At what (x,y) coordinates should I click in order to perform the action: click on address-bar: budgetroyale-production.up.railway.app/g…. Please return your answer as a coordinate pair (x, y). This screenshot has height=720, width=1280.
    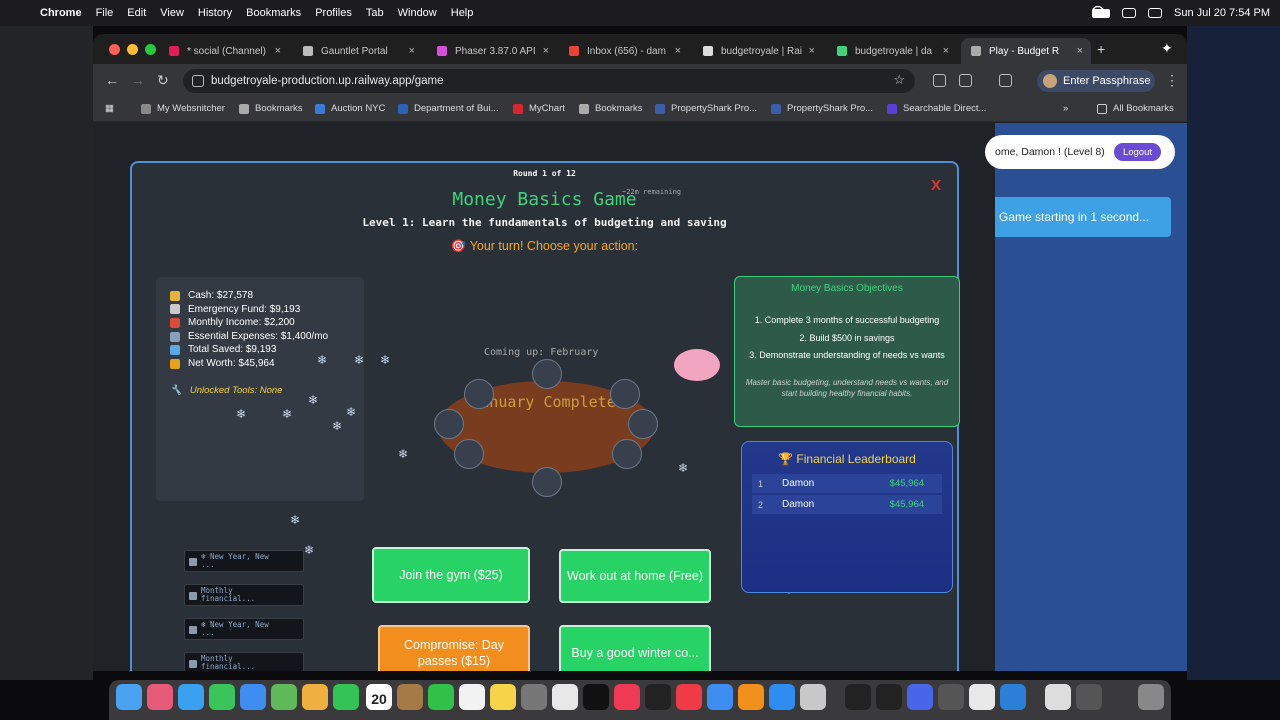
    Looking at the image, I should click on (549, 81).